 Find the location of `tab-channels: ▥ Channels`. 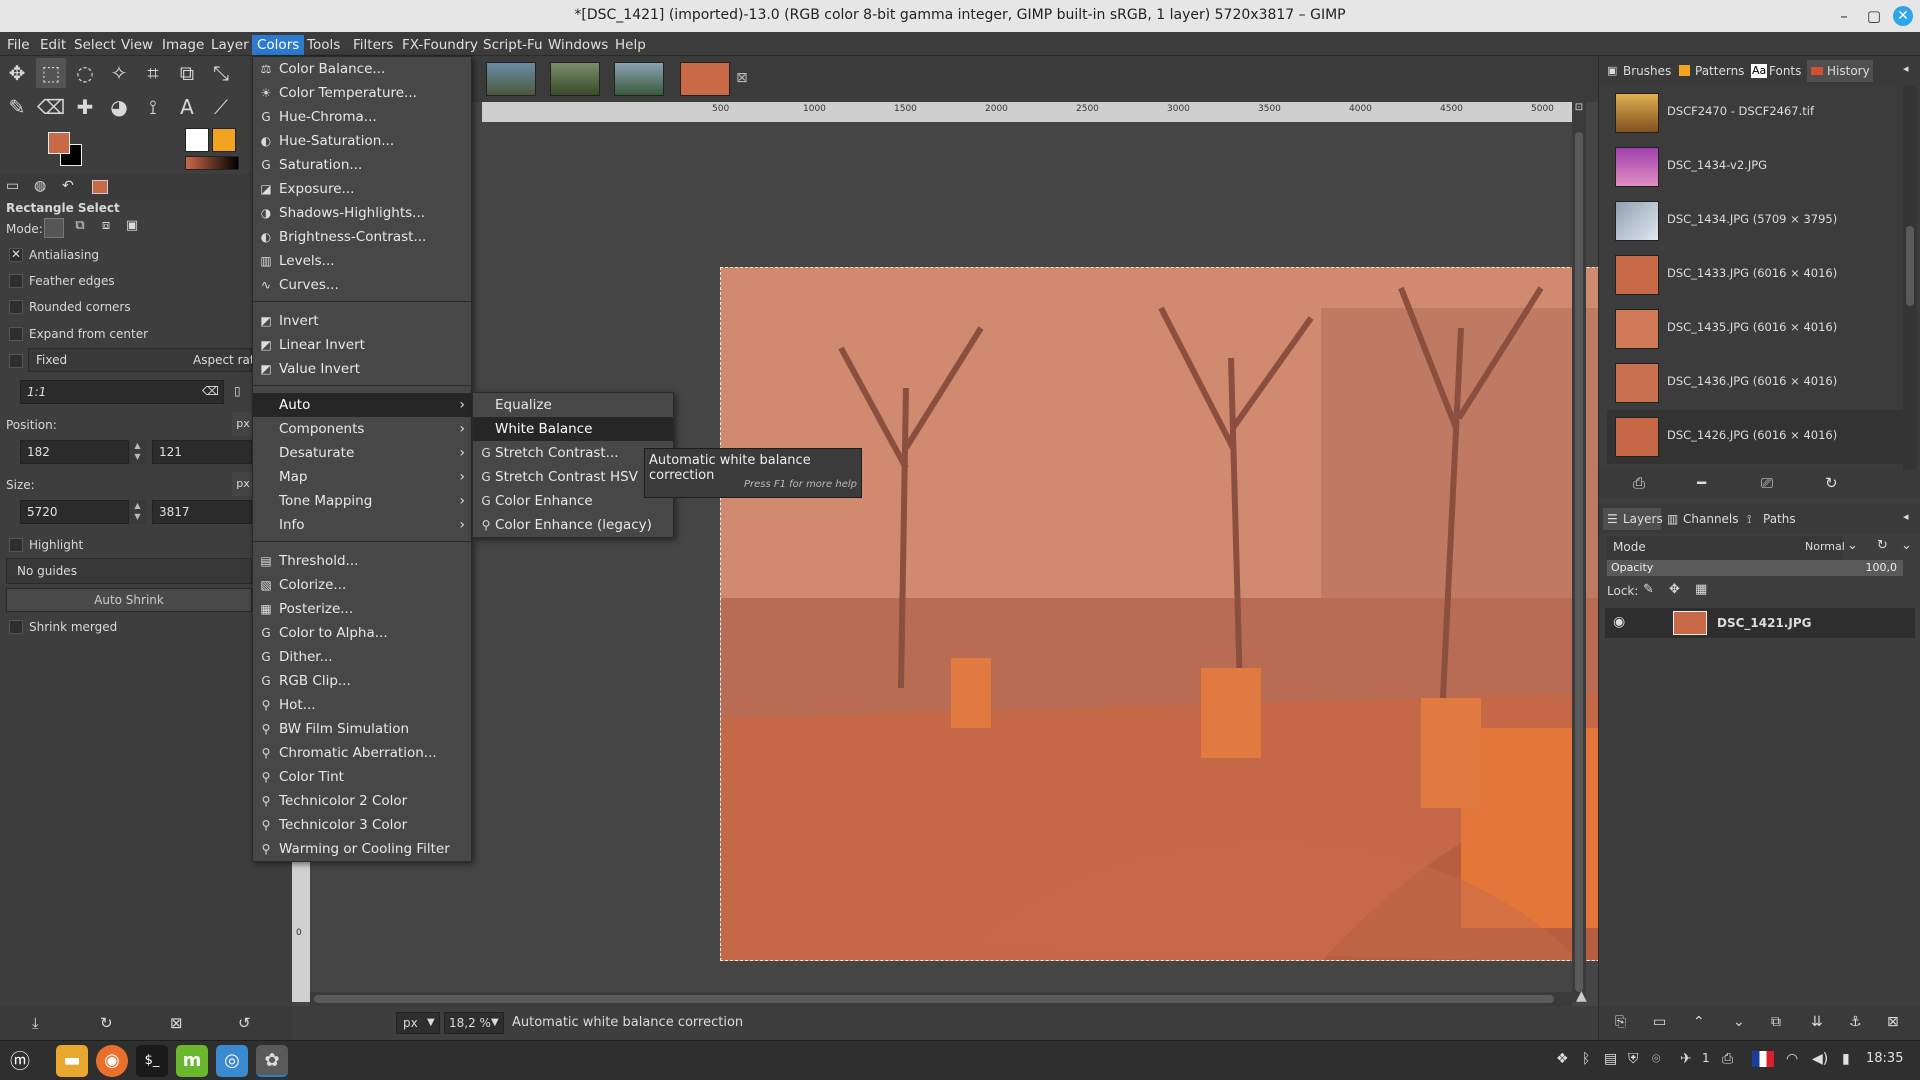

tab-channels: ▥ Channels is located at coordinates (1702, 519).